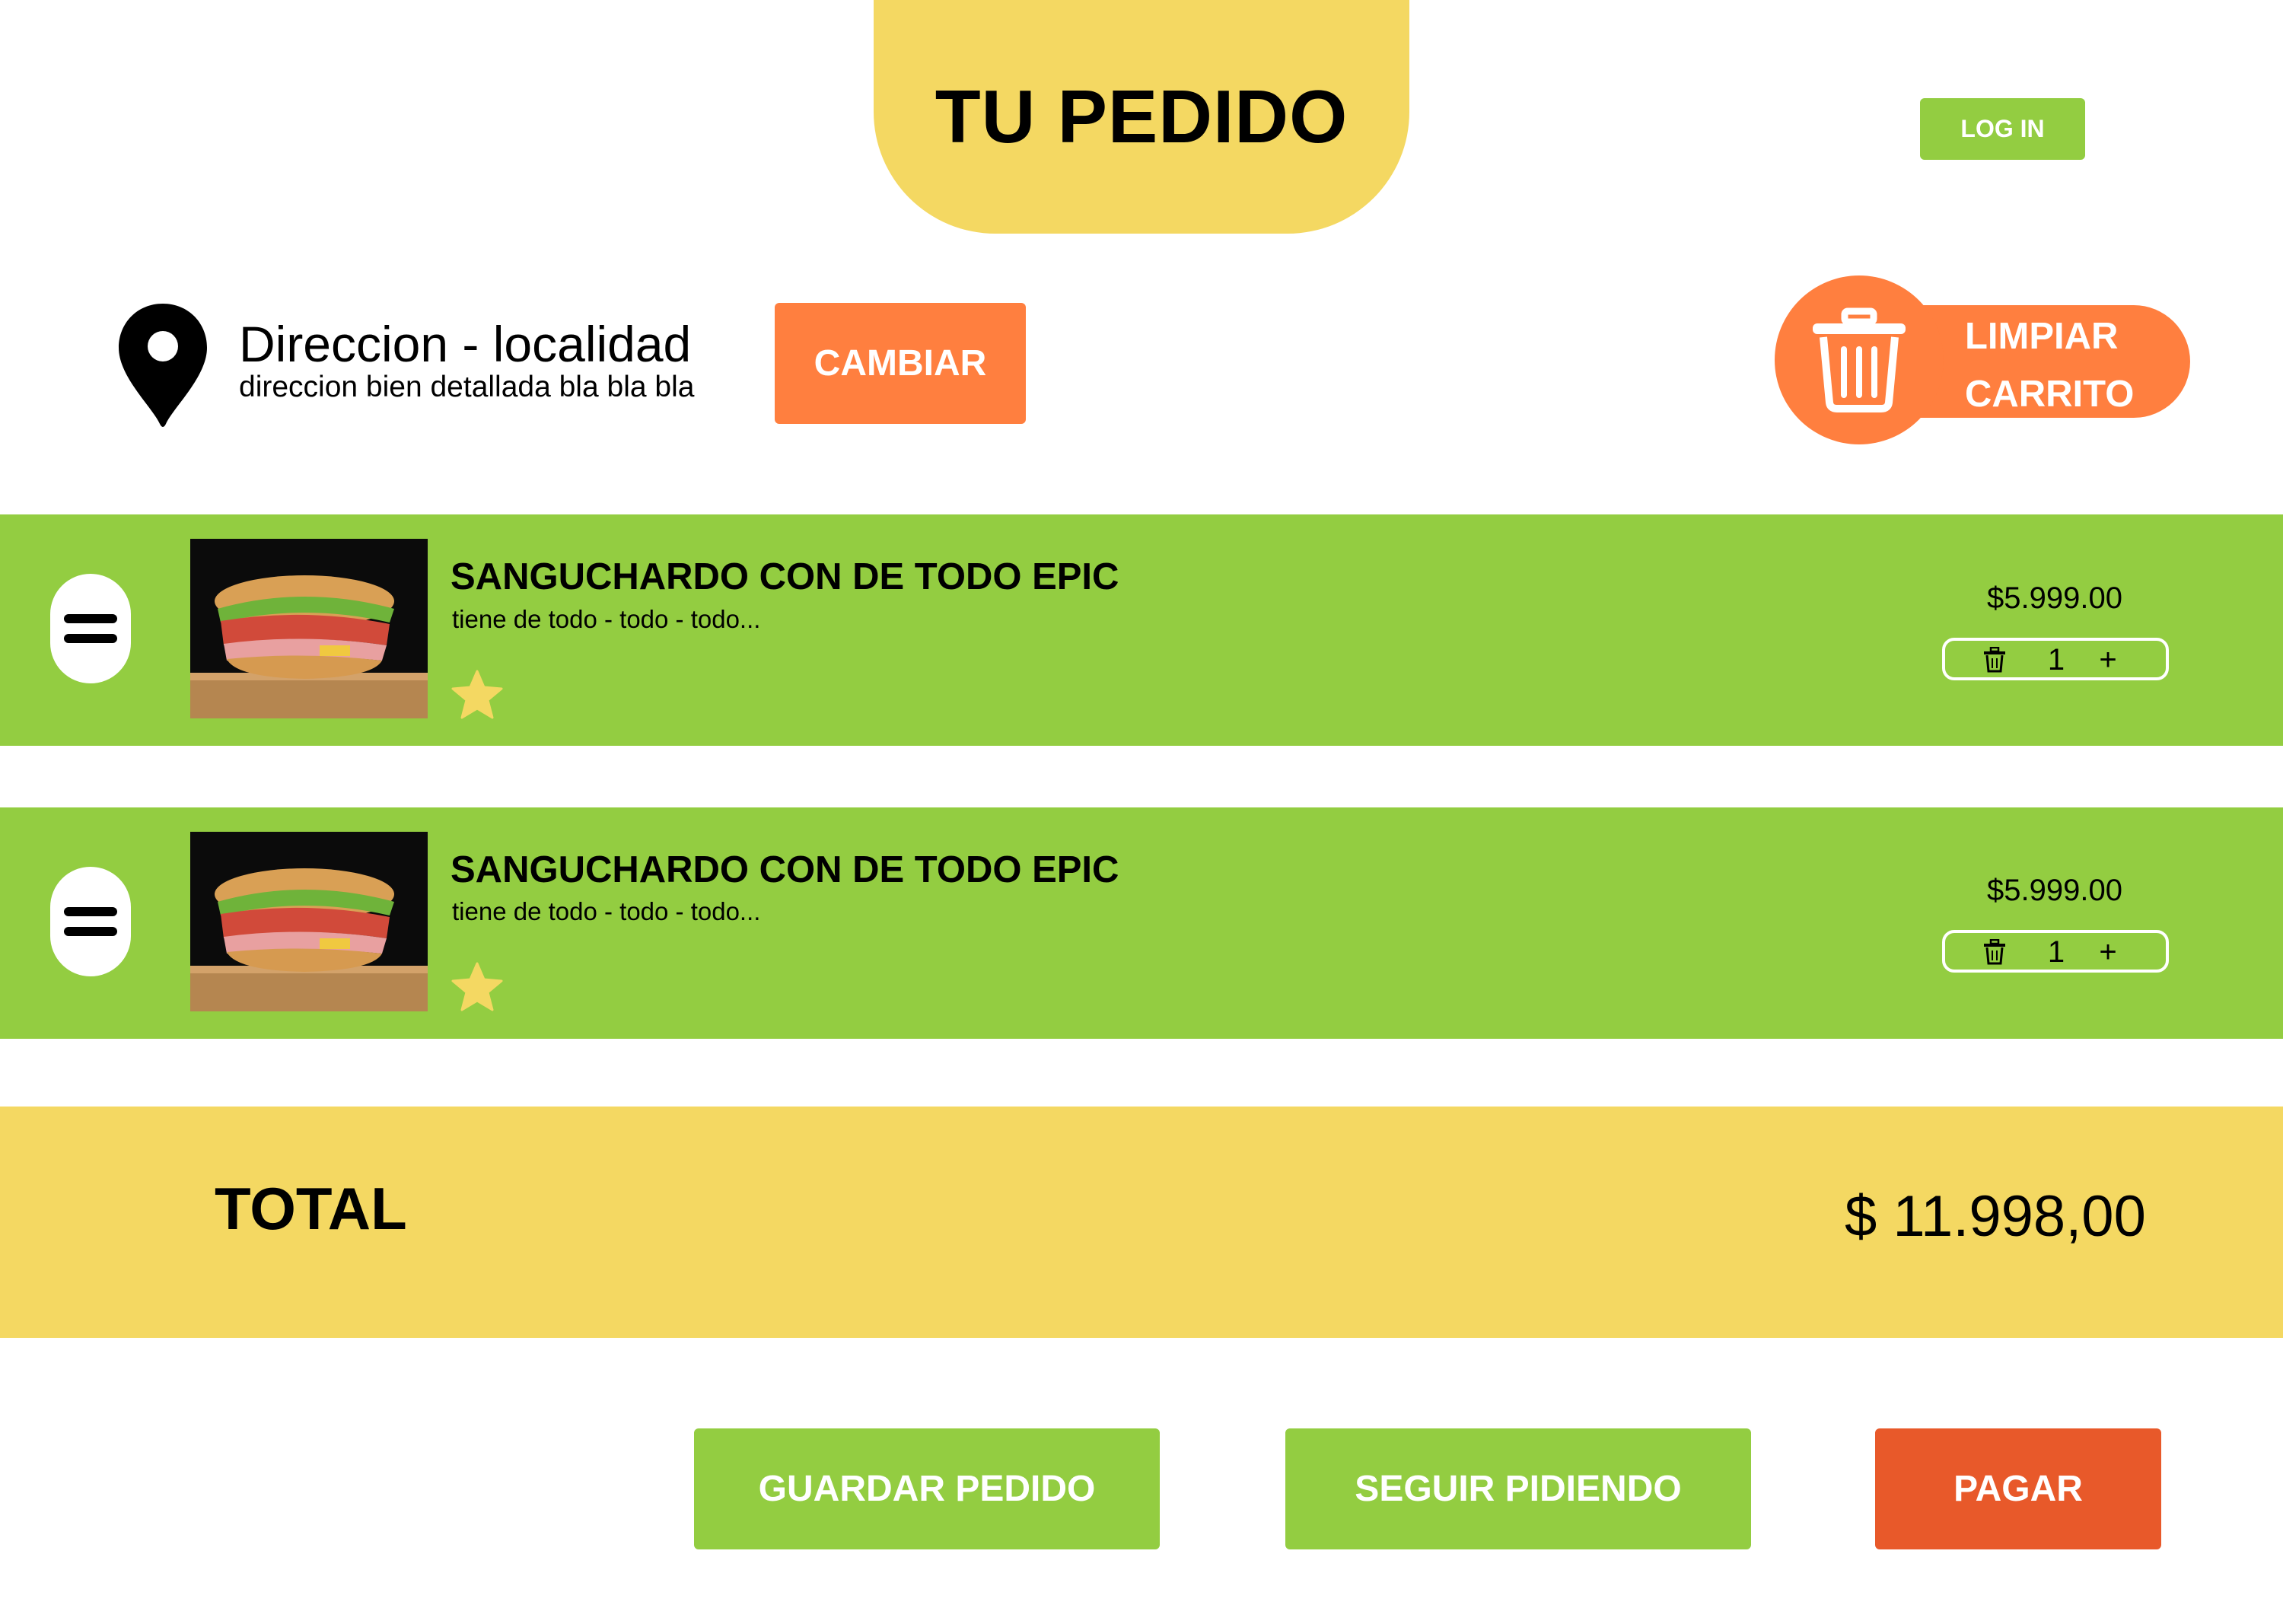 The image size is (2283, 1624). I want to click on clear-cart-icon-circle, so click(1859, 359).